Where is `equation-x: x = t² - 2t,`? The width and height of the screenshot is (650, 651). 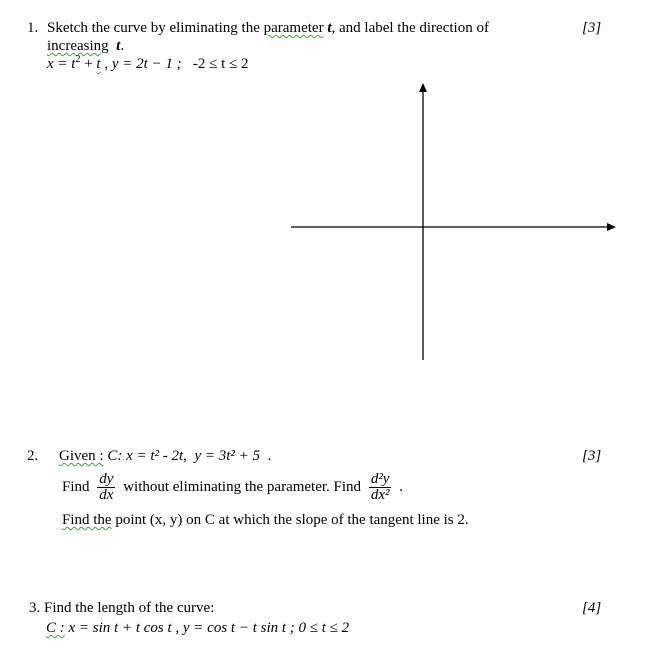
equation-x: x = t² - 2t, is located at coordinates (156, 456).